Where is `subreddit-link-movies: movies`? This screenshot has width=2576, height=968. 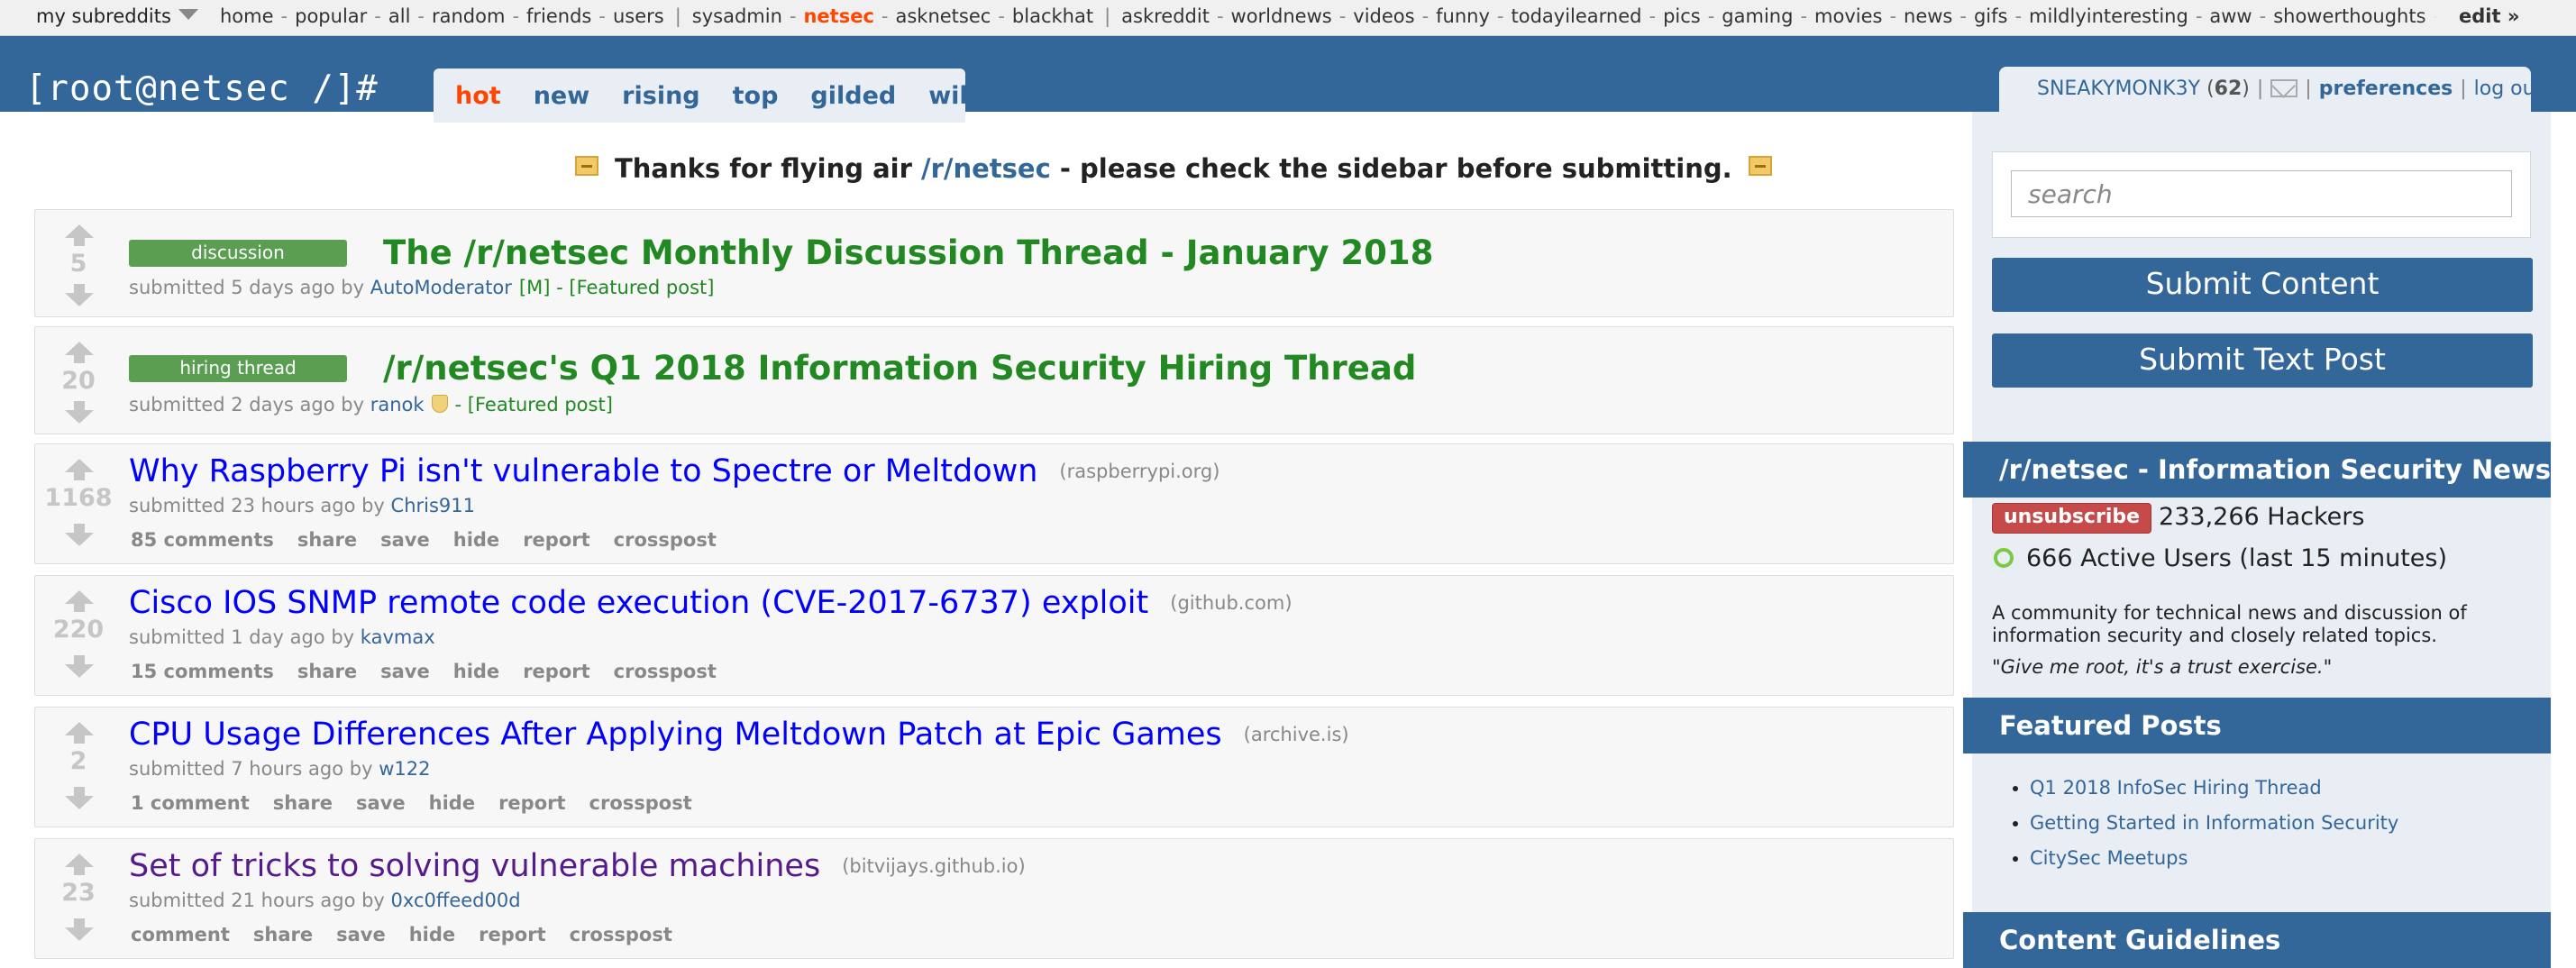
subreddit-link-movies: movies is located at coordinates (1848, 16).